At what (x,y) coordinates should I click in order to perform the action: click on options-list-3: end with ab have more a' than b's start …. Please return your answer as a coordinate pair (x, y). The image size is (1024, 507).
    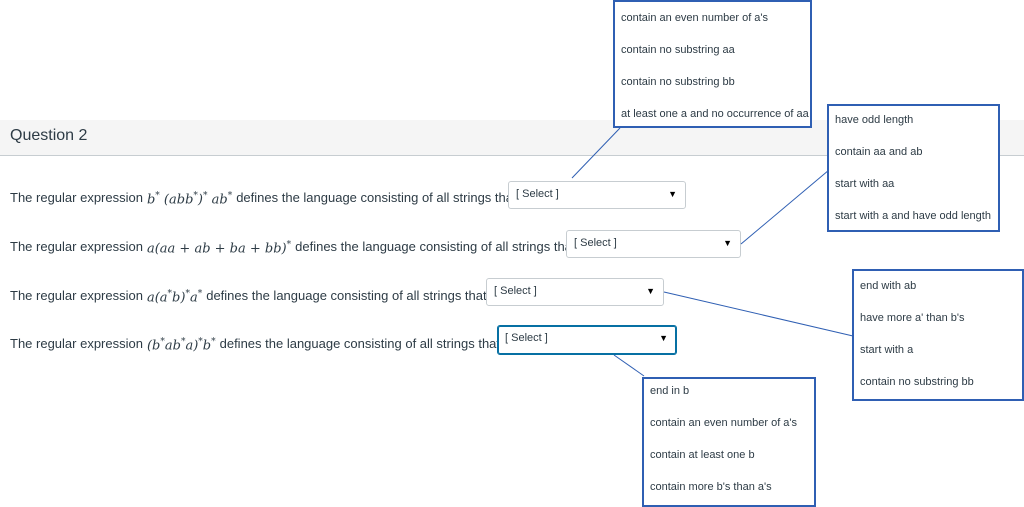
    Looking at the image, I should click on (938, 335).